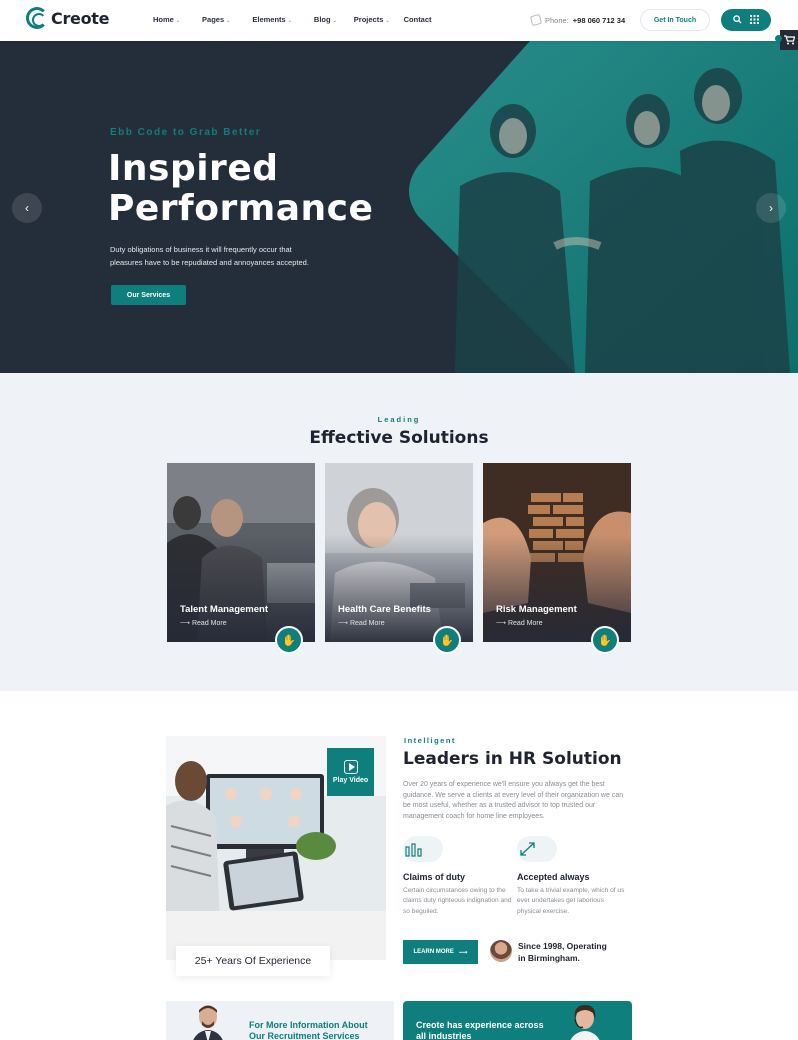 The image size is (798, 1040). What do you see at coordinates (434, 877) in the screenshot?
I see `feature-title: Claims of duty` at bounding box center [434, 877].